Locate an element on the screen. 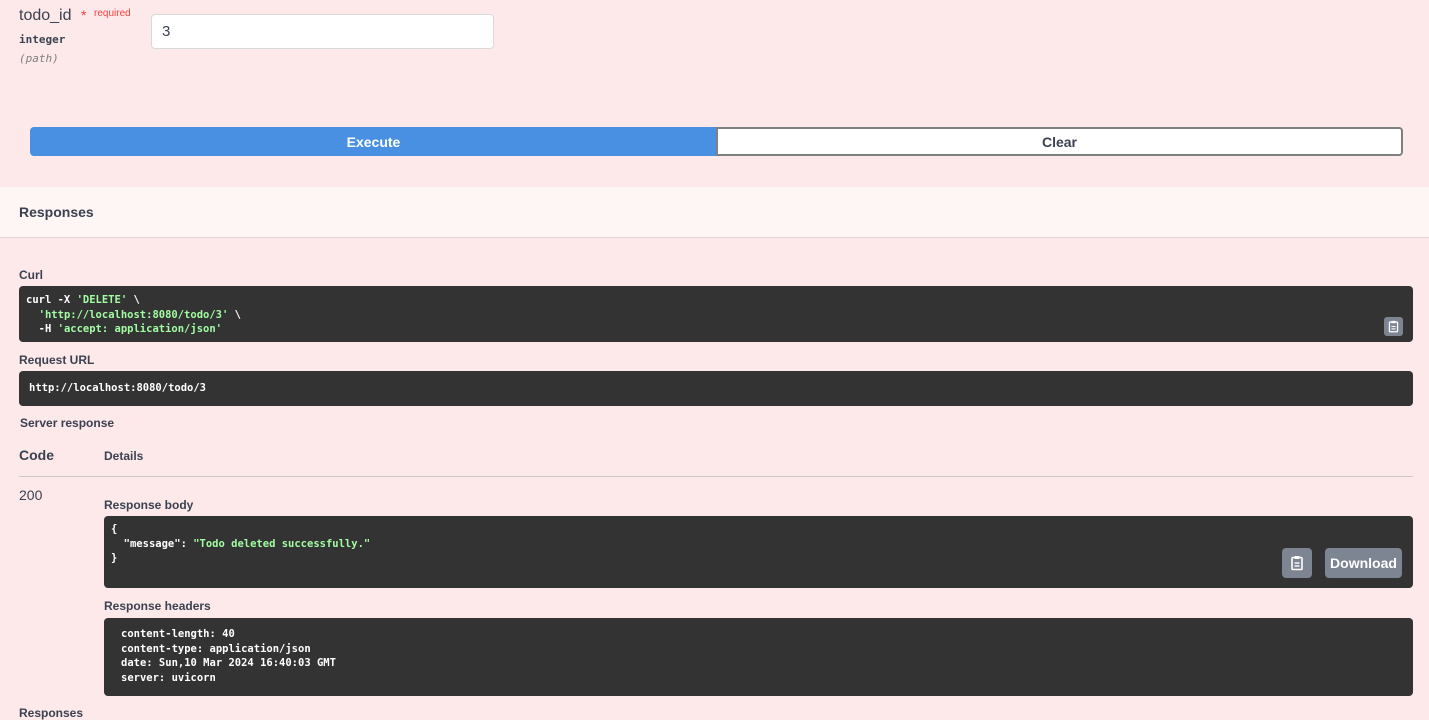 This screenshot has height=720, width=1429. server-response-label: Server response is located at coordinates (67, 423).